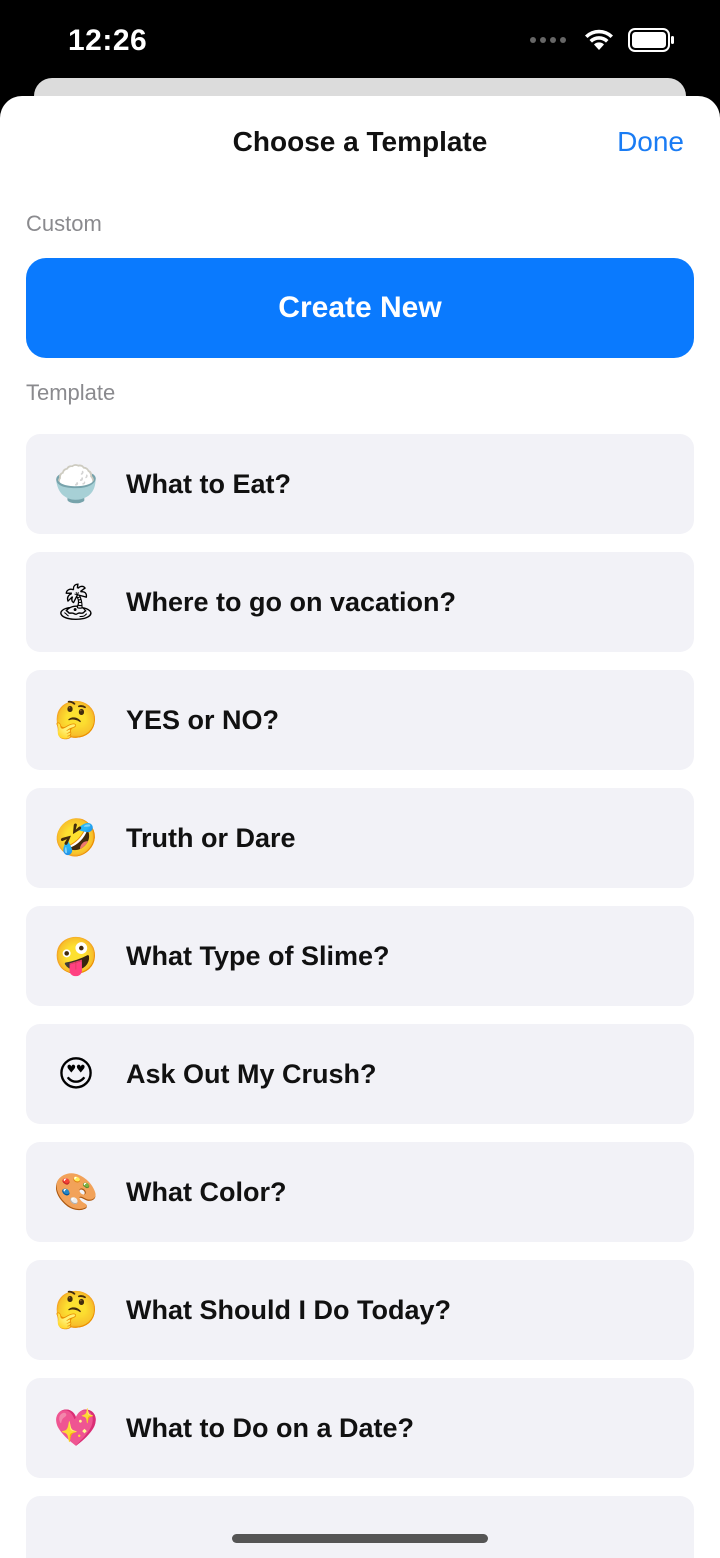  I want to click on template-item-color: 🎨 What Color?, so click(360, 1192).